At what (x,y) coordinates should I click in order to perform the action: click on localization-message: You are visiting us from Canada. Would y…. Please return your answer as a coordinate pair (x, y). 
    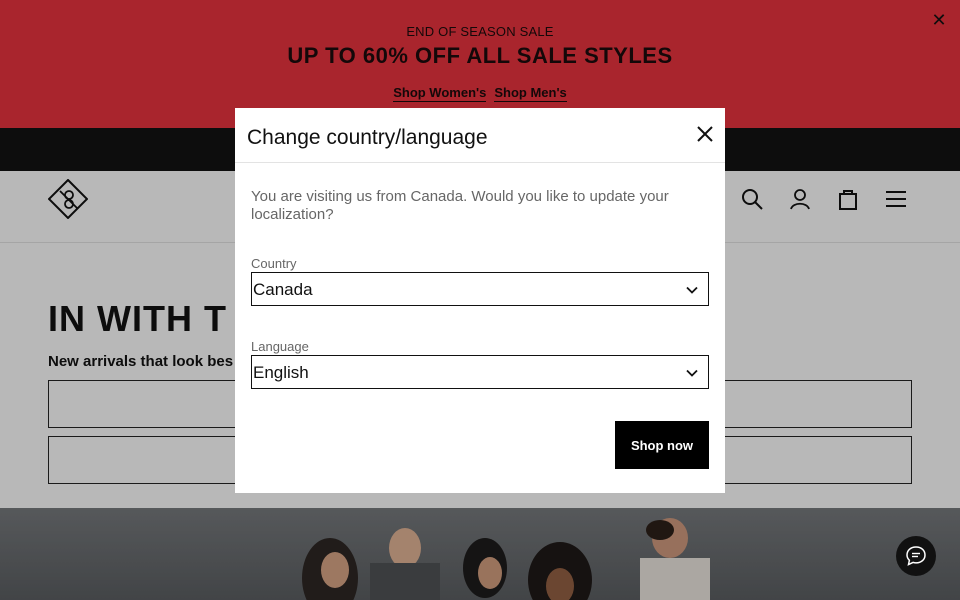
    Looking at the image, I should click on (460, 205).